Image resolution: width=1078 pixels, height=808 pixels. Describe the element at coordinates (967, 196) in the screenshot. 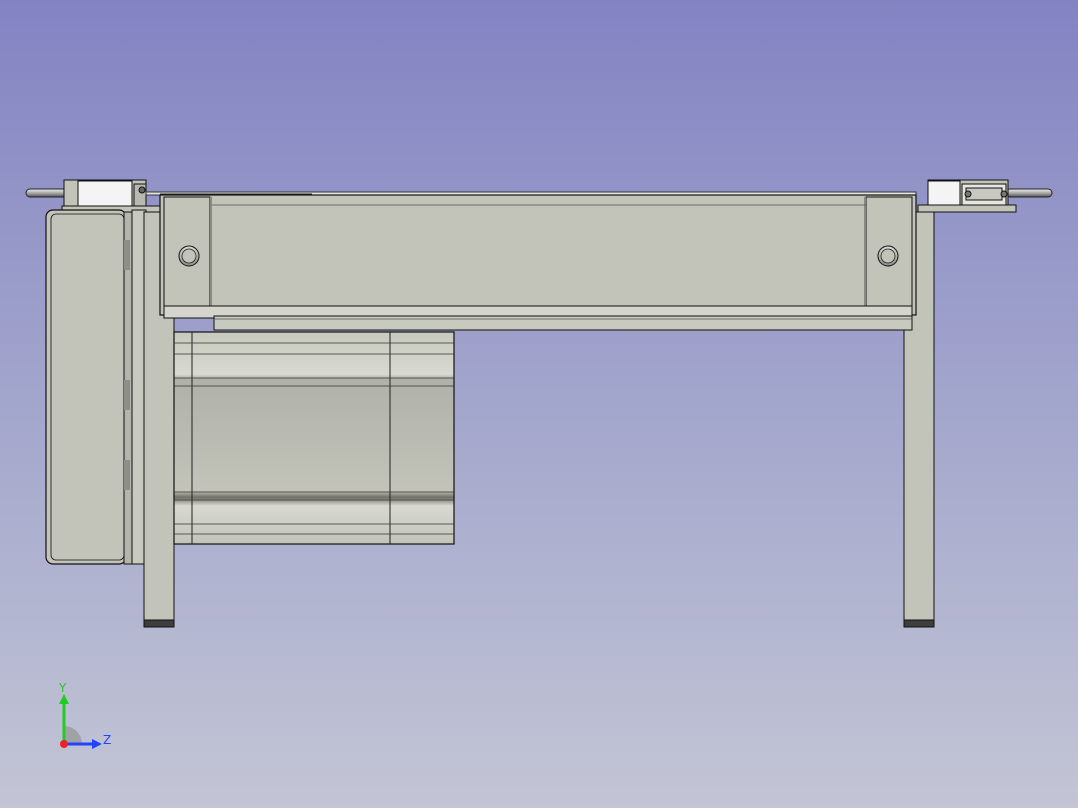

I see `right-end-block` at that location.